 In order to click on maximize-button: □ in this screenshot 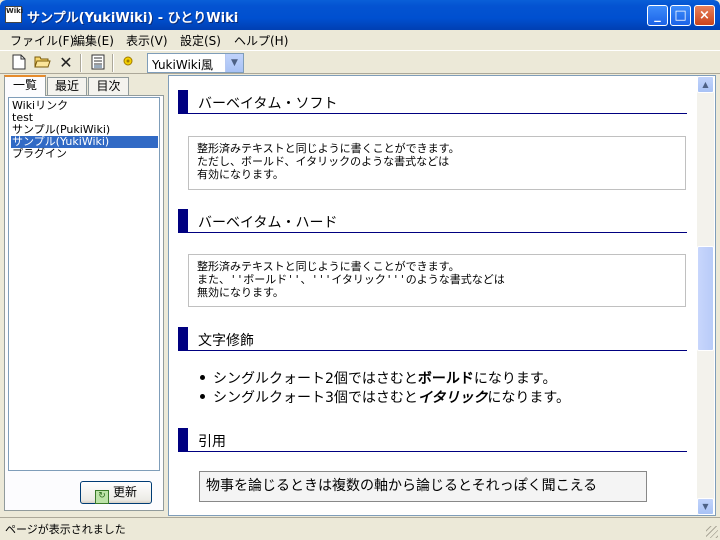, I will do `click(680, 15)`.